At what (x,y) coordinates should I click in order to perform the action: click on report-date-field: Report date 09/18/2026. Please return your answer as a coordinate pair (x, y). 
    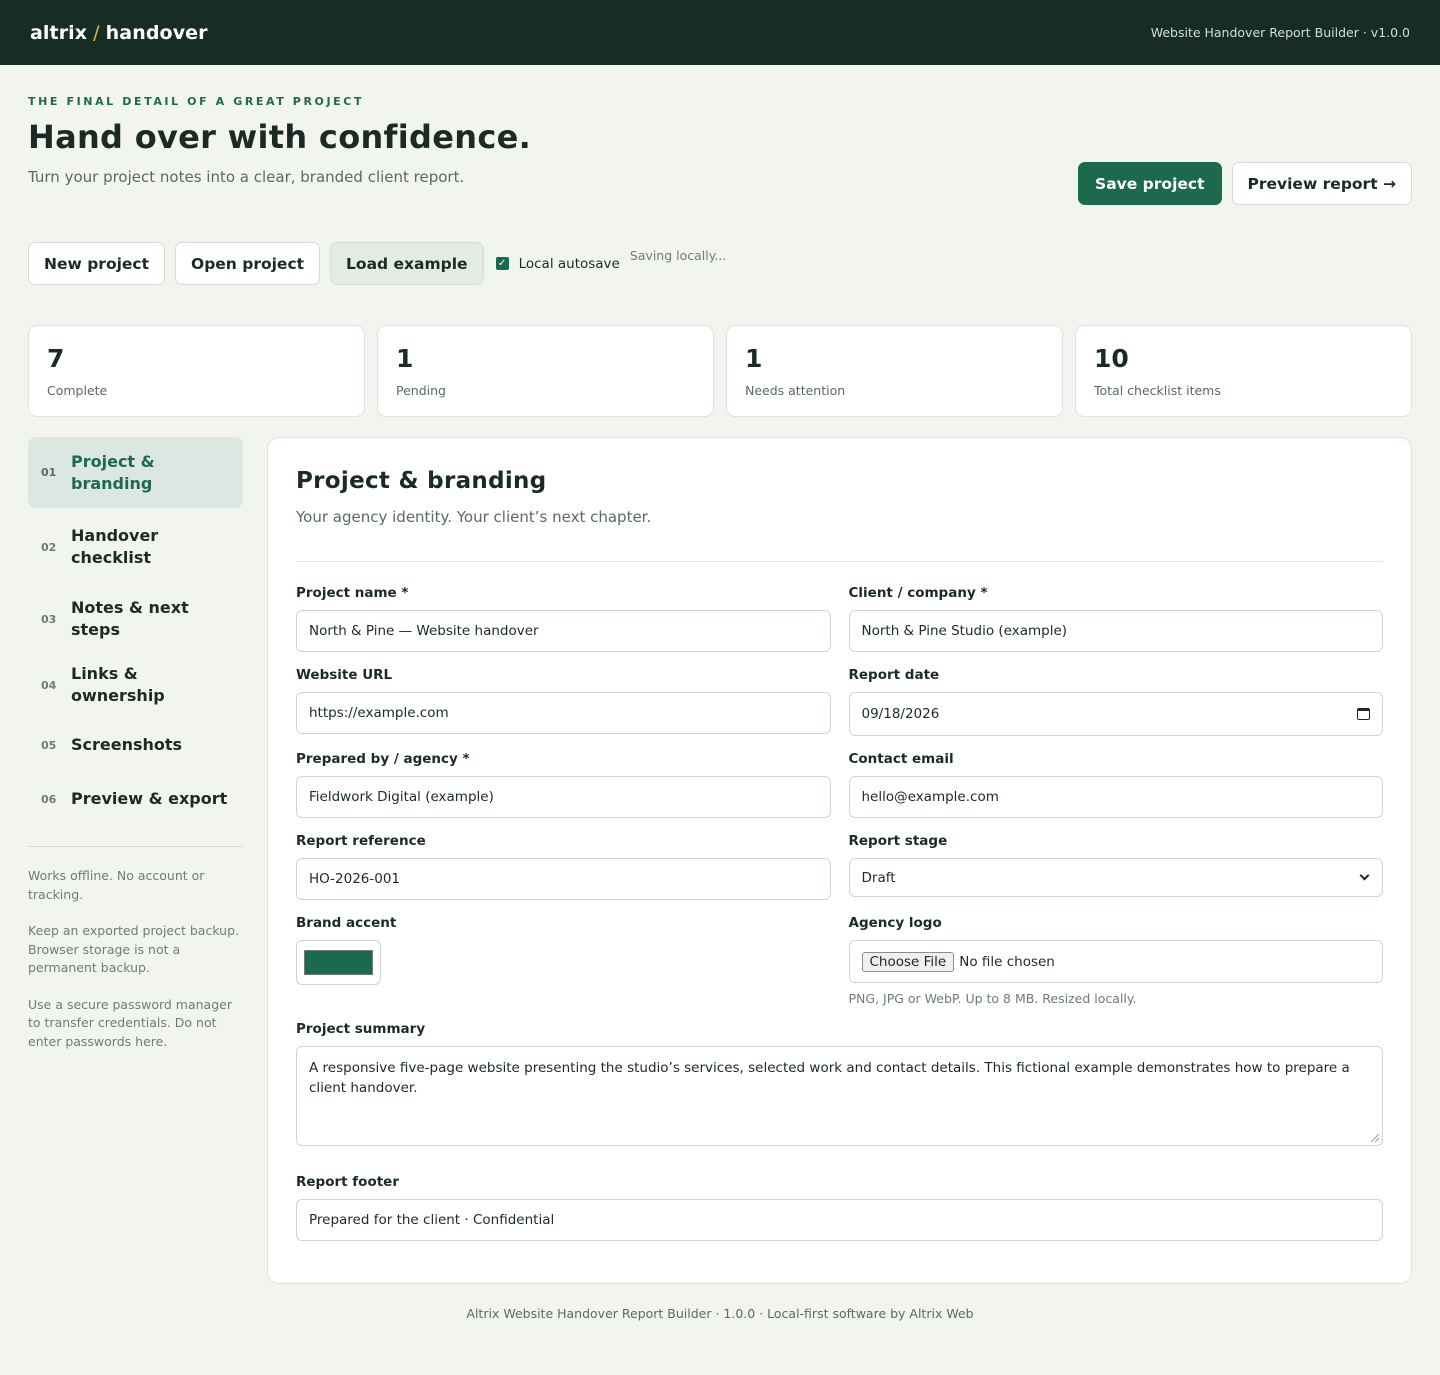
    Looking at the image, I should click on (1115, 701).